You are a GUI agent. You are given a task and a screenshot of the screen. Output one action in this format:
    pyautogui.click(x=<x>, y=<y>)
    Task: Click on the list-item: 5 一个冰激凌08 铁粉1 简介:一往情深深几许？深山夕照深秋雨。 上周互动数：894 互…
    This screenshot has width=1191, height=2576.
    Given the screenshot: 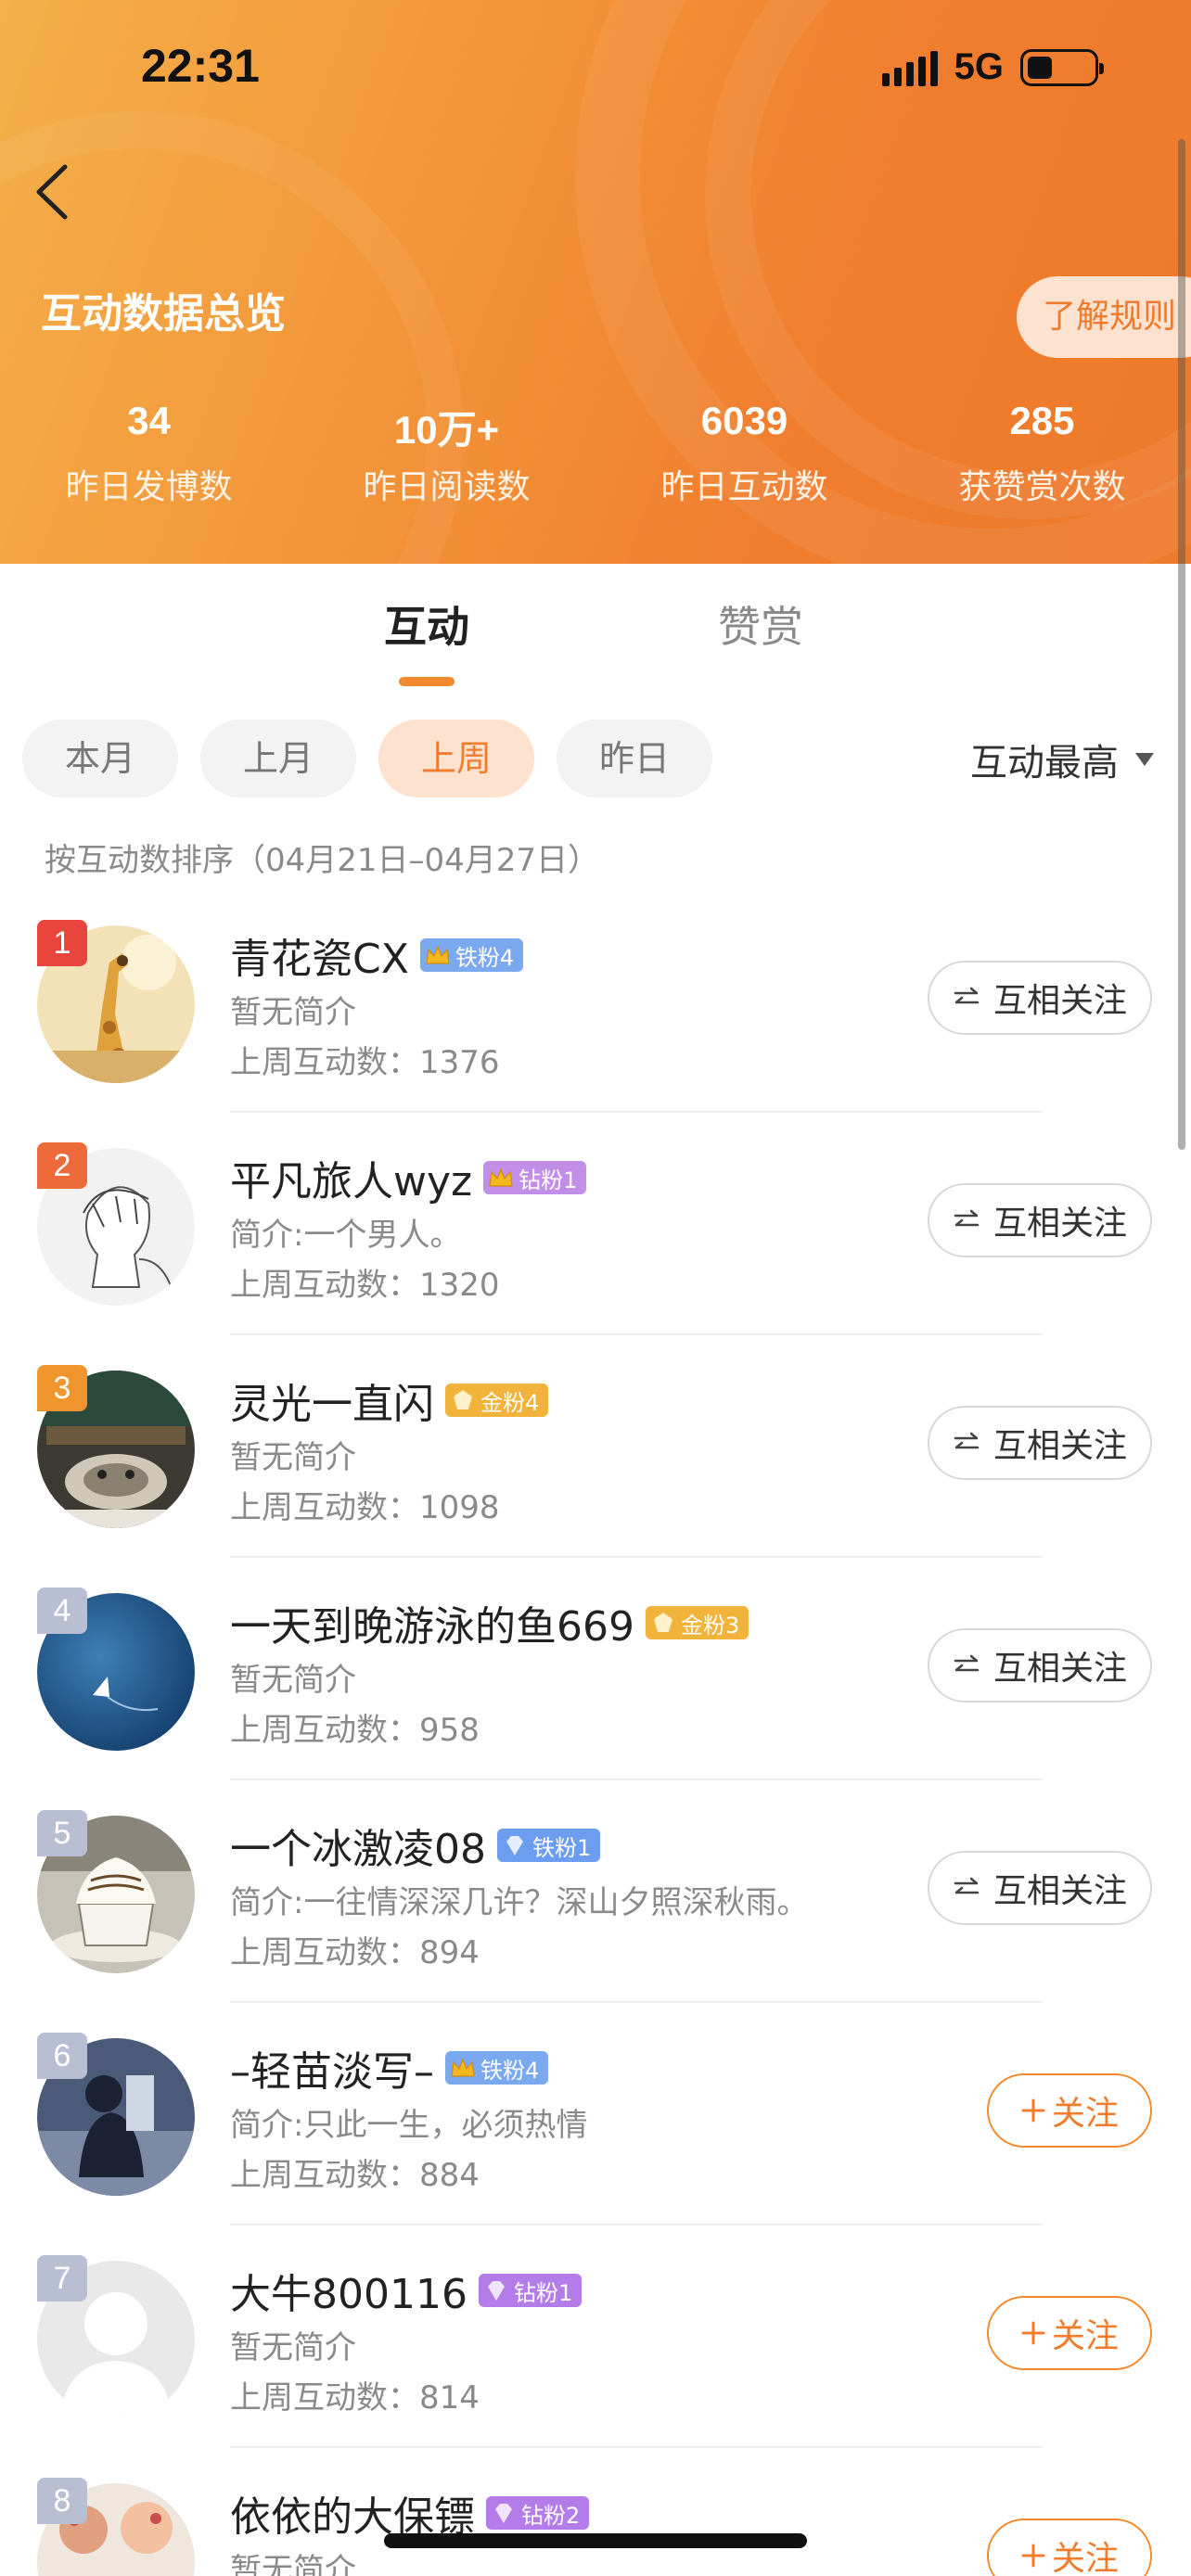 What is the action you would take?
    pyautogui.click(x=595, y=1892)
    